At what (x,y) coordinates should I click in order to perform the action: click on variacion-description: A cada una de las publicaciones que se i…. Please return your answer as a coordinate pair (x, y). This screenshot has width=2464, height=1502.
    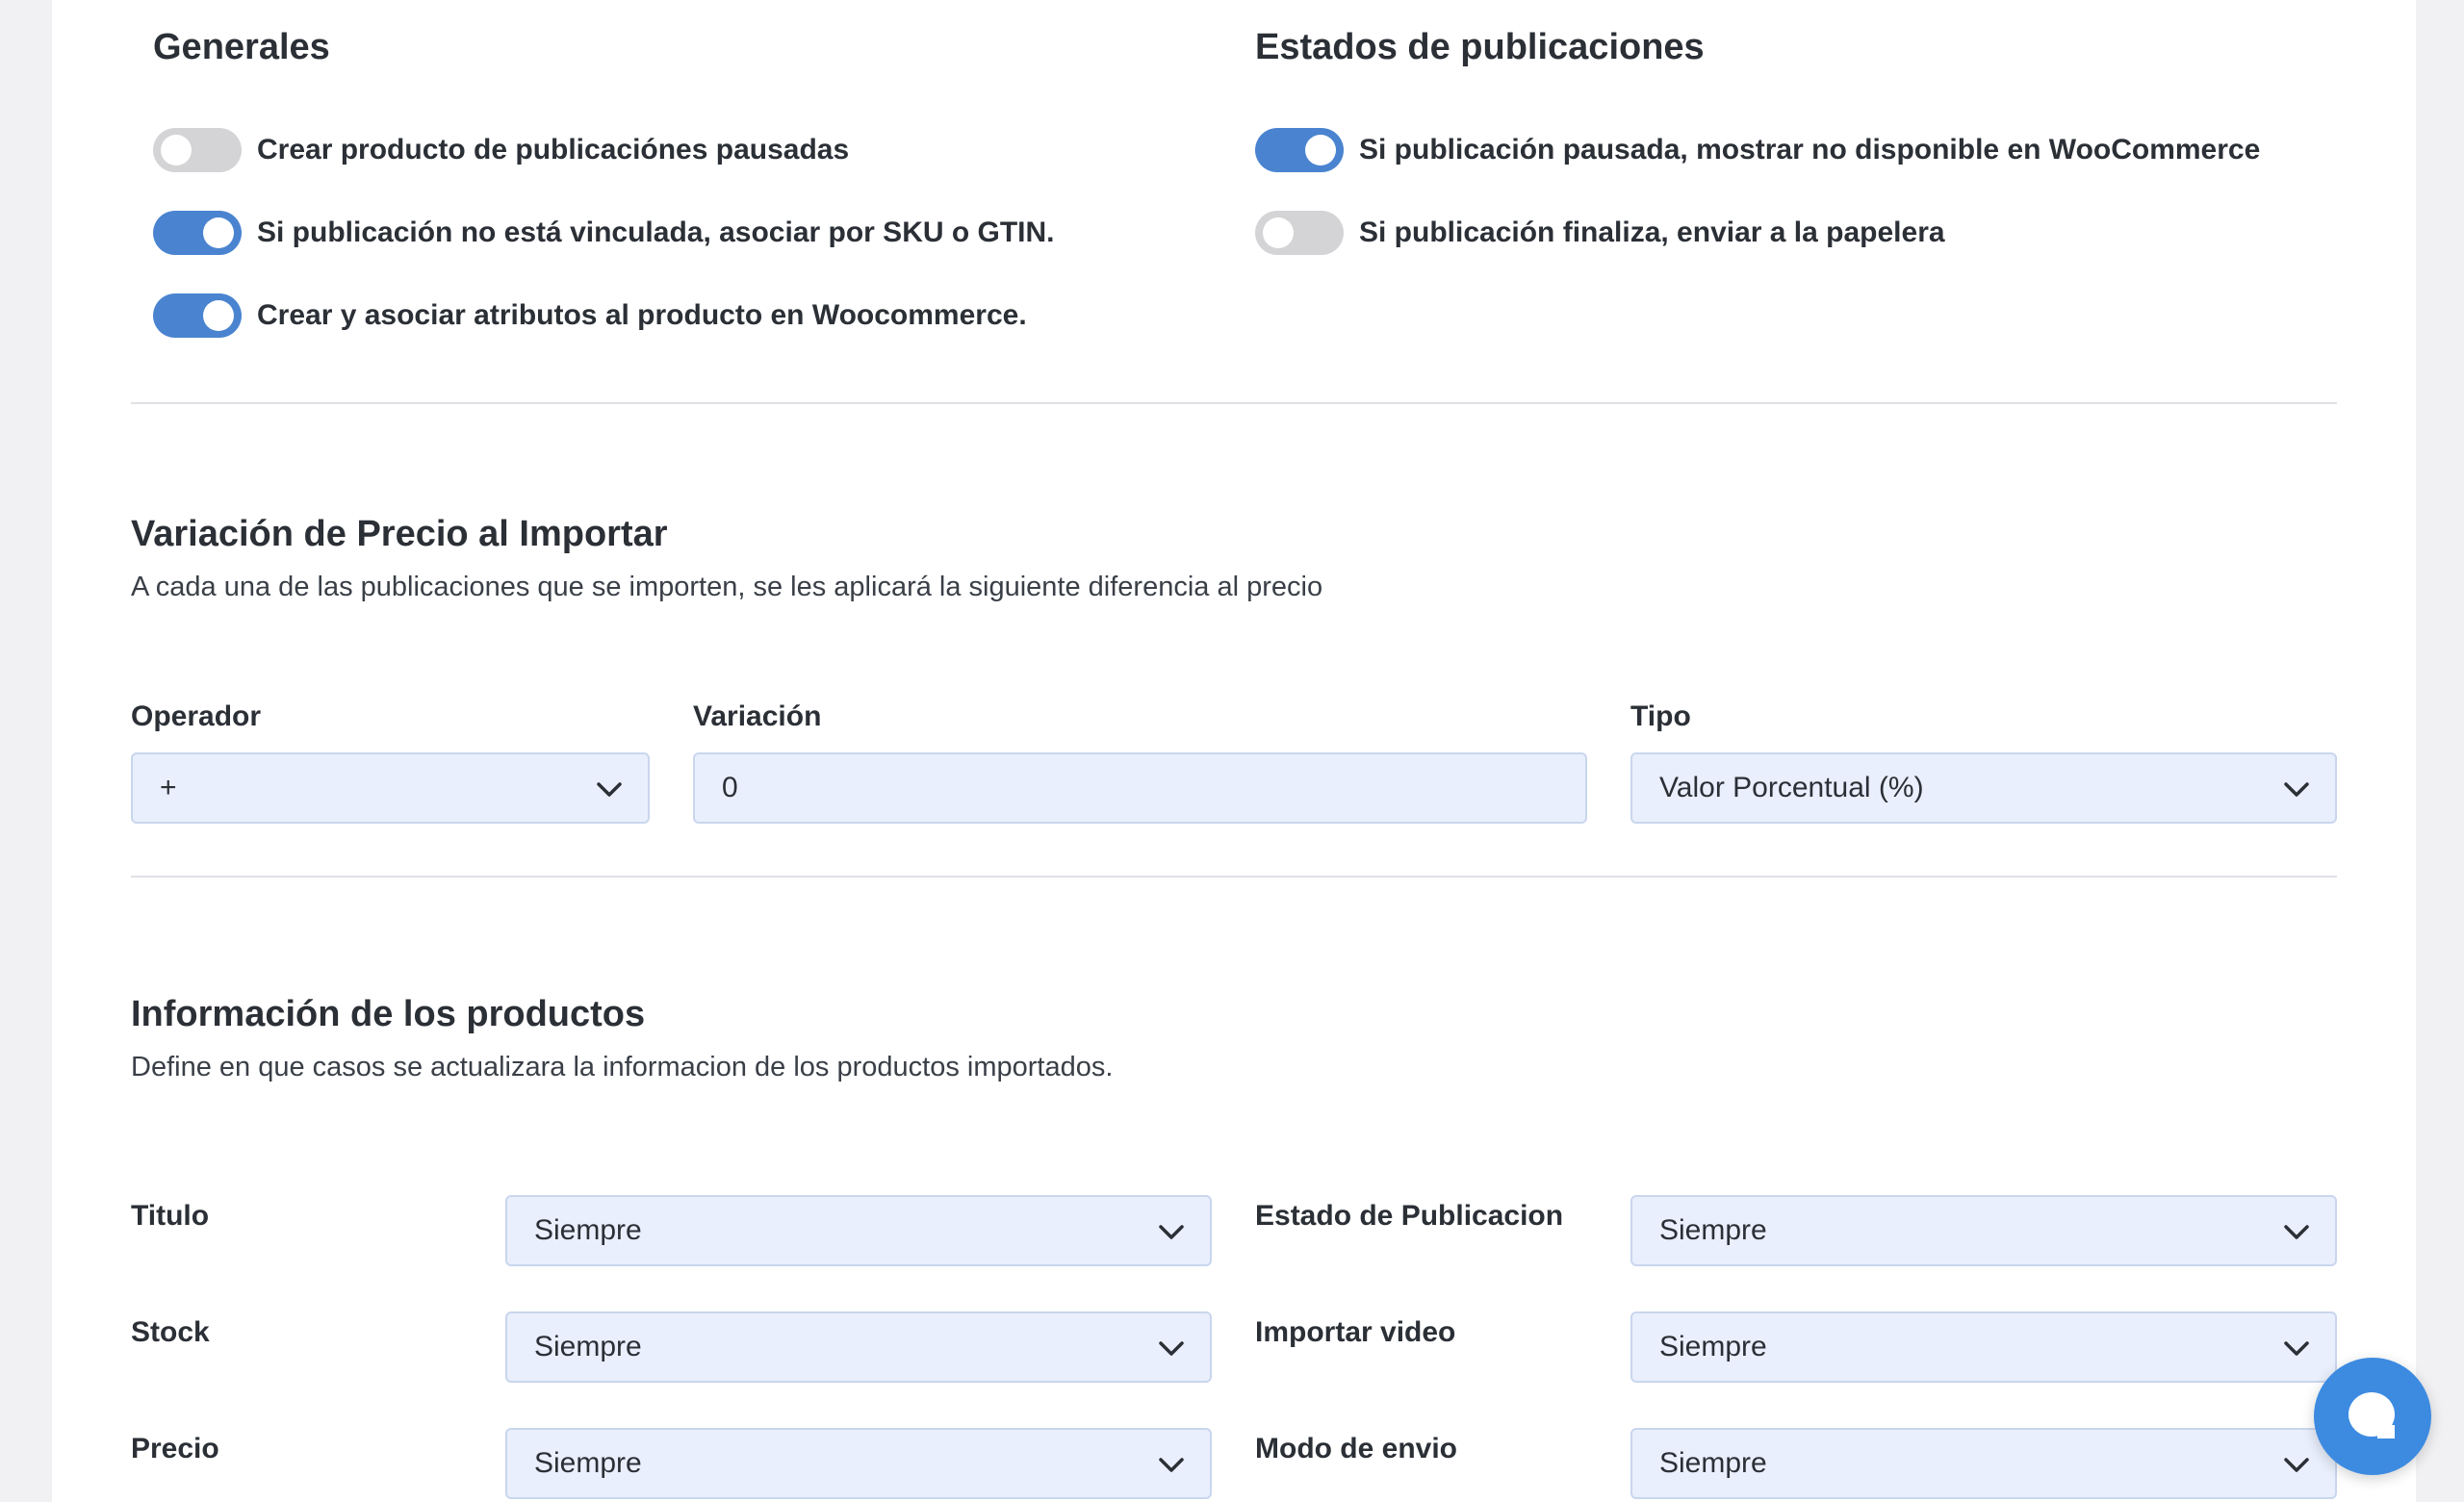
    Looking at the image, I should click on (727, 587).